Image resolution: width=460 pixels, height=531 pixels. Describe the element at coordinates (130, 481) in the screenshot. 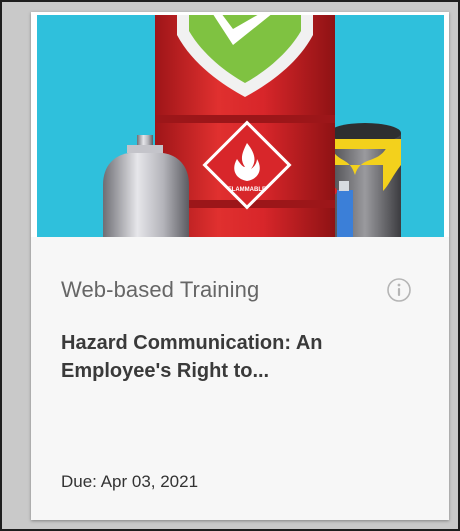

I see `due-date: Due: Apr 03, 2021` at that location.